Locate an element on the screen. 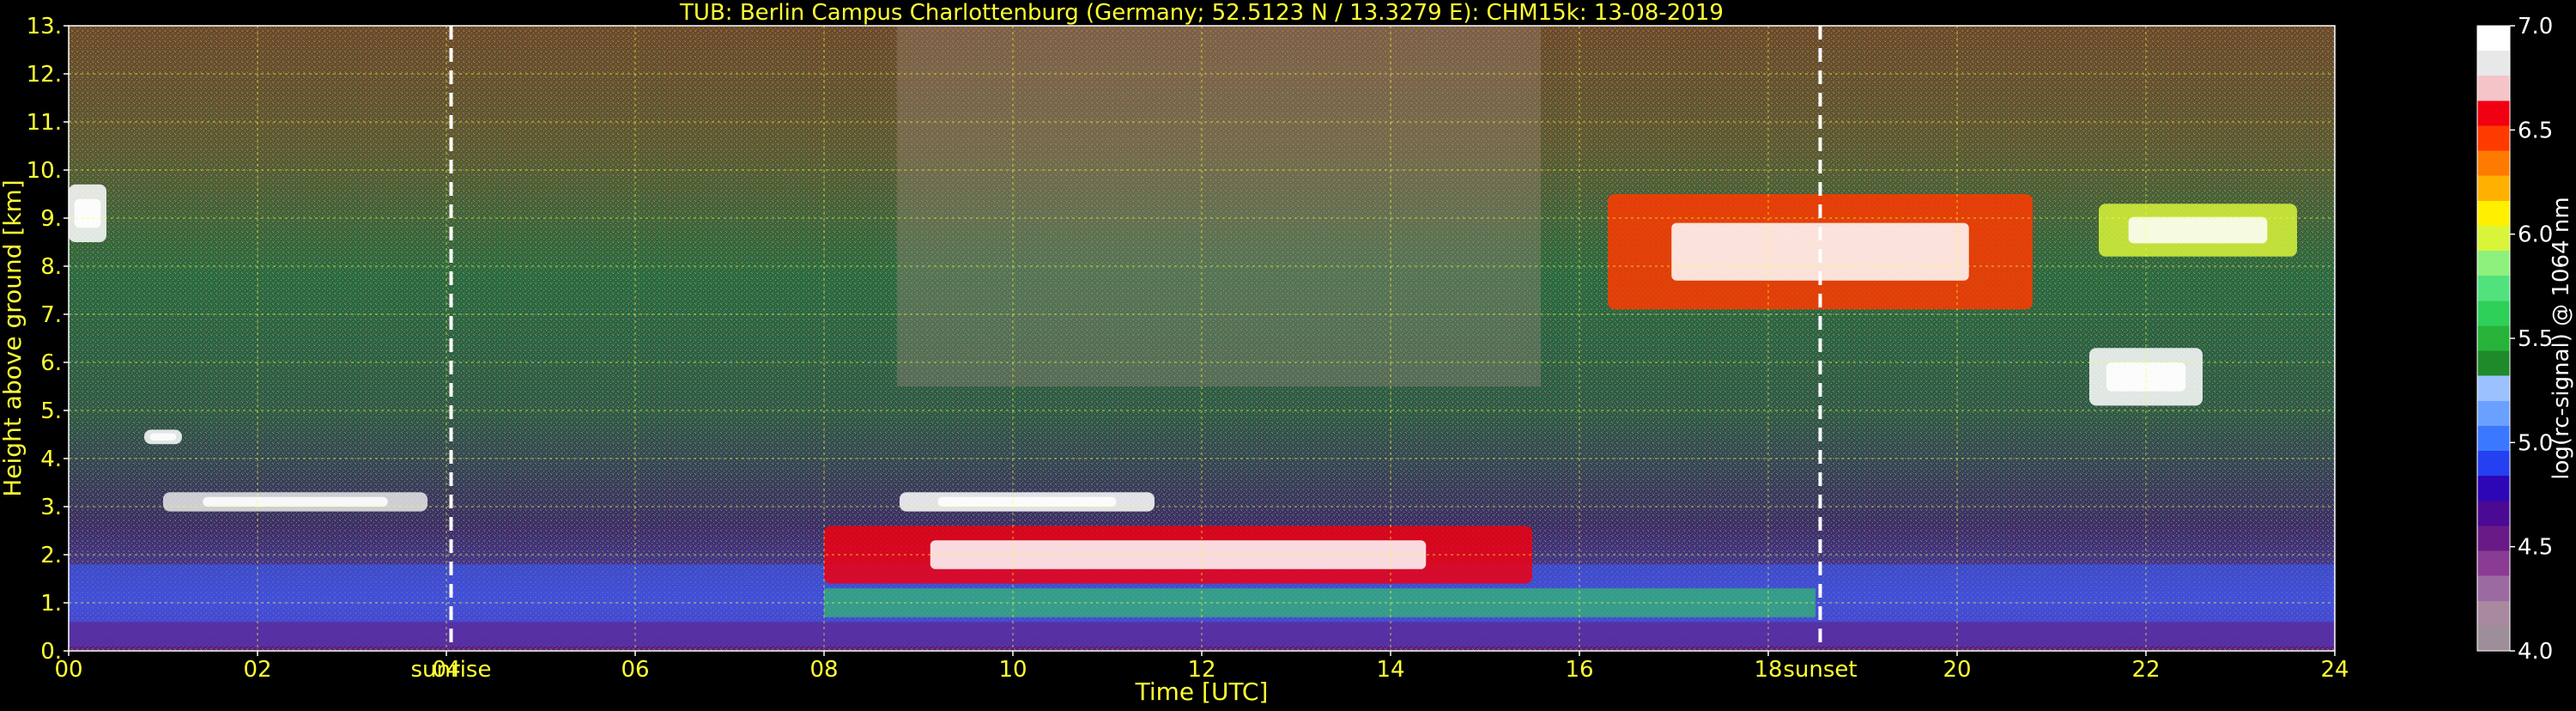 This screenshot has height=711, width=2576. cirrus-wisps-core is located at coordinates (2198, 230).